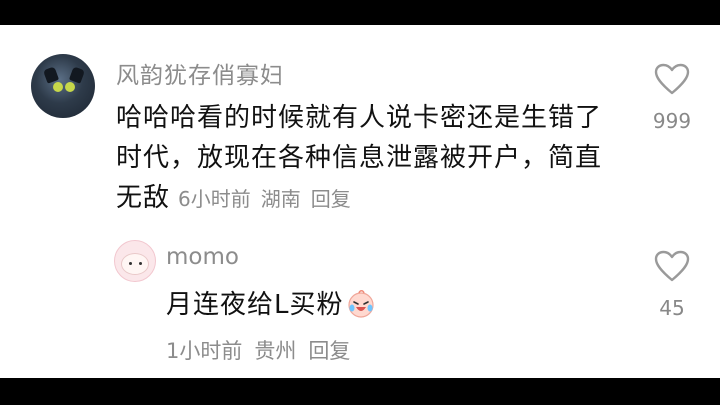 The width and height of the screenshot is (720, 405). I want to click on laughing-crying-face-icon, so click(360, 304).